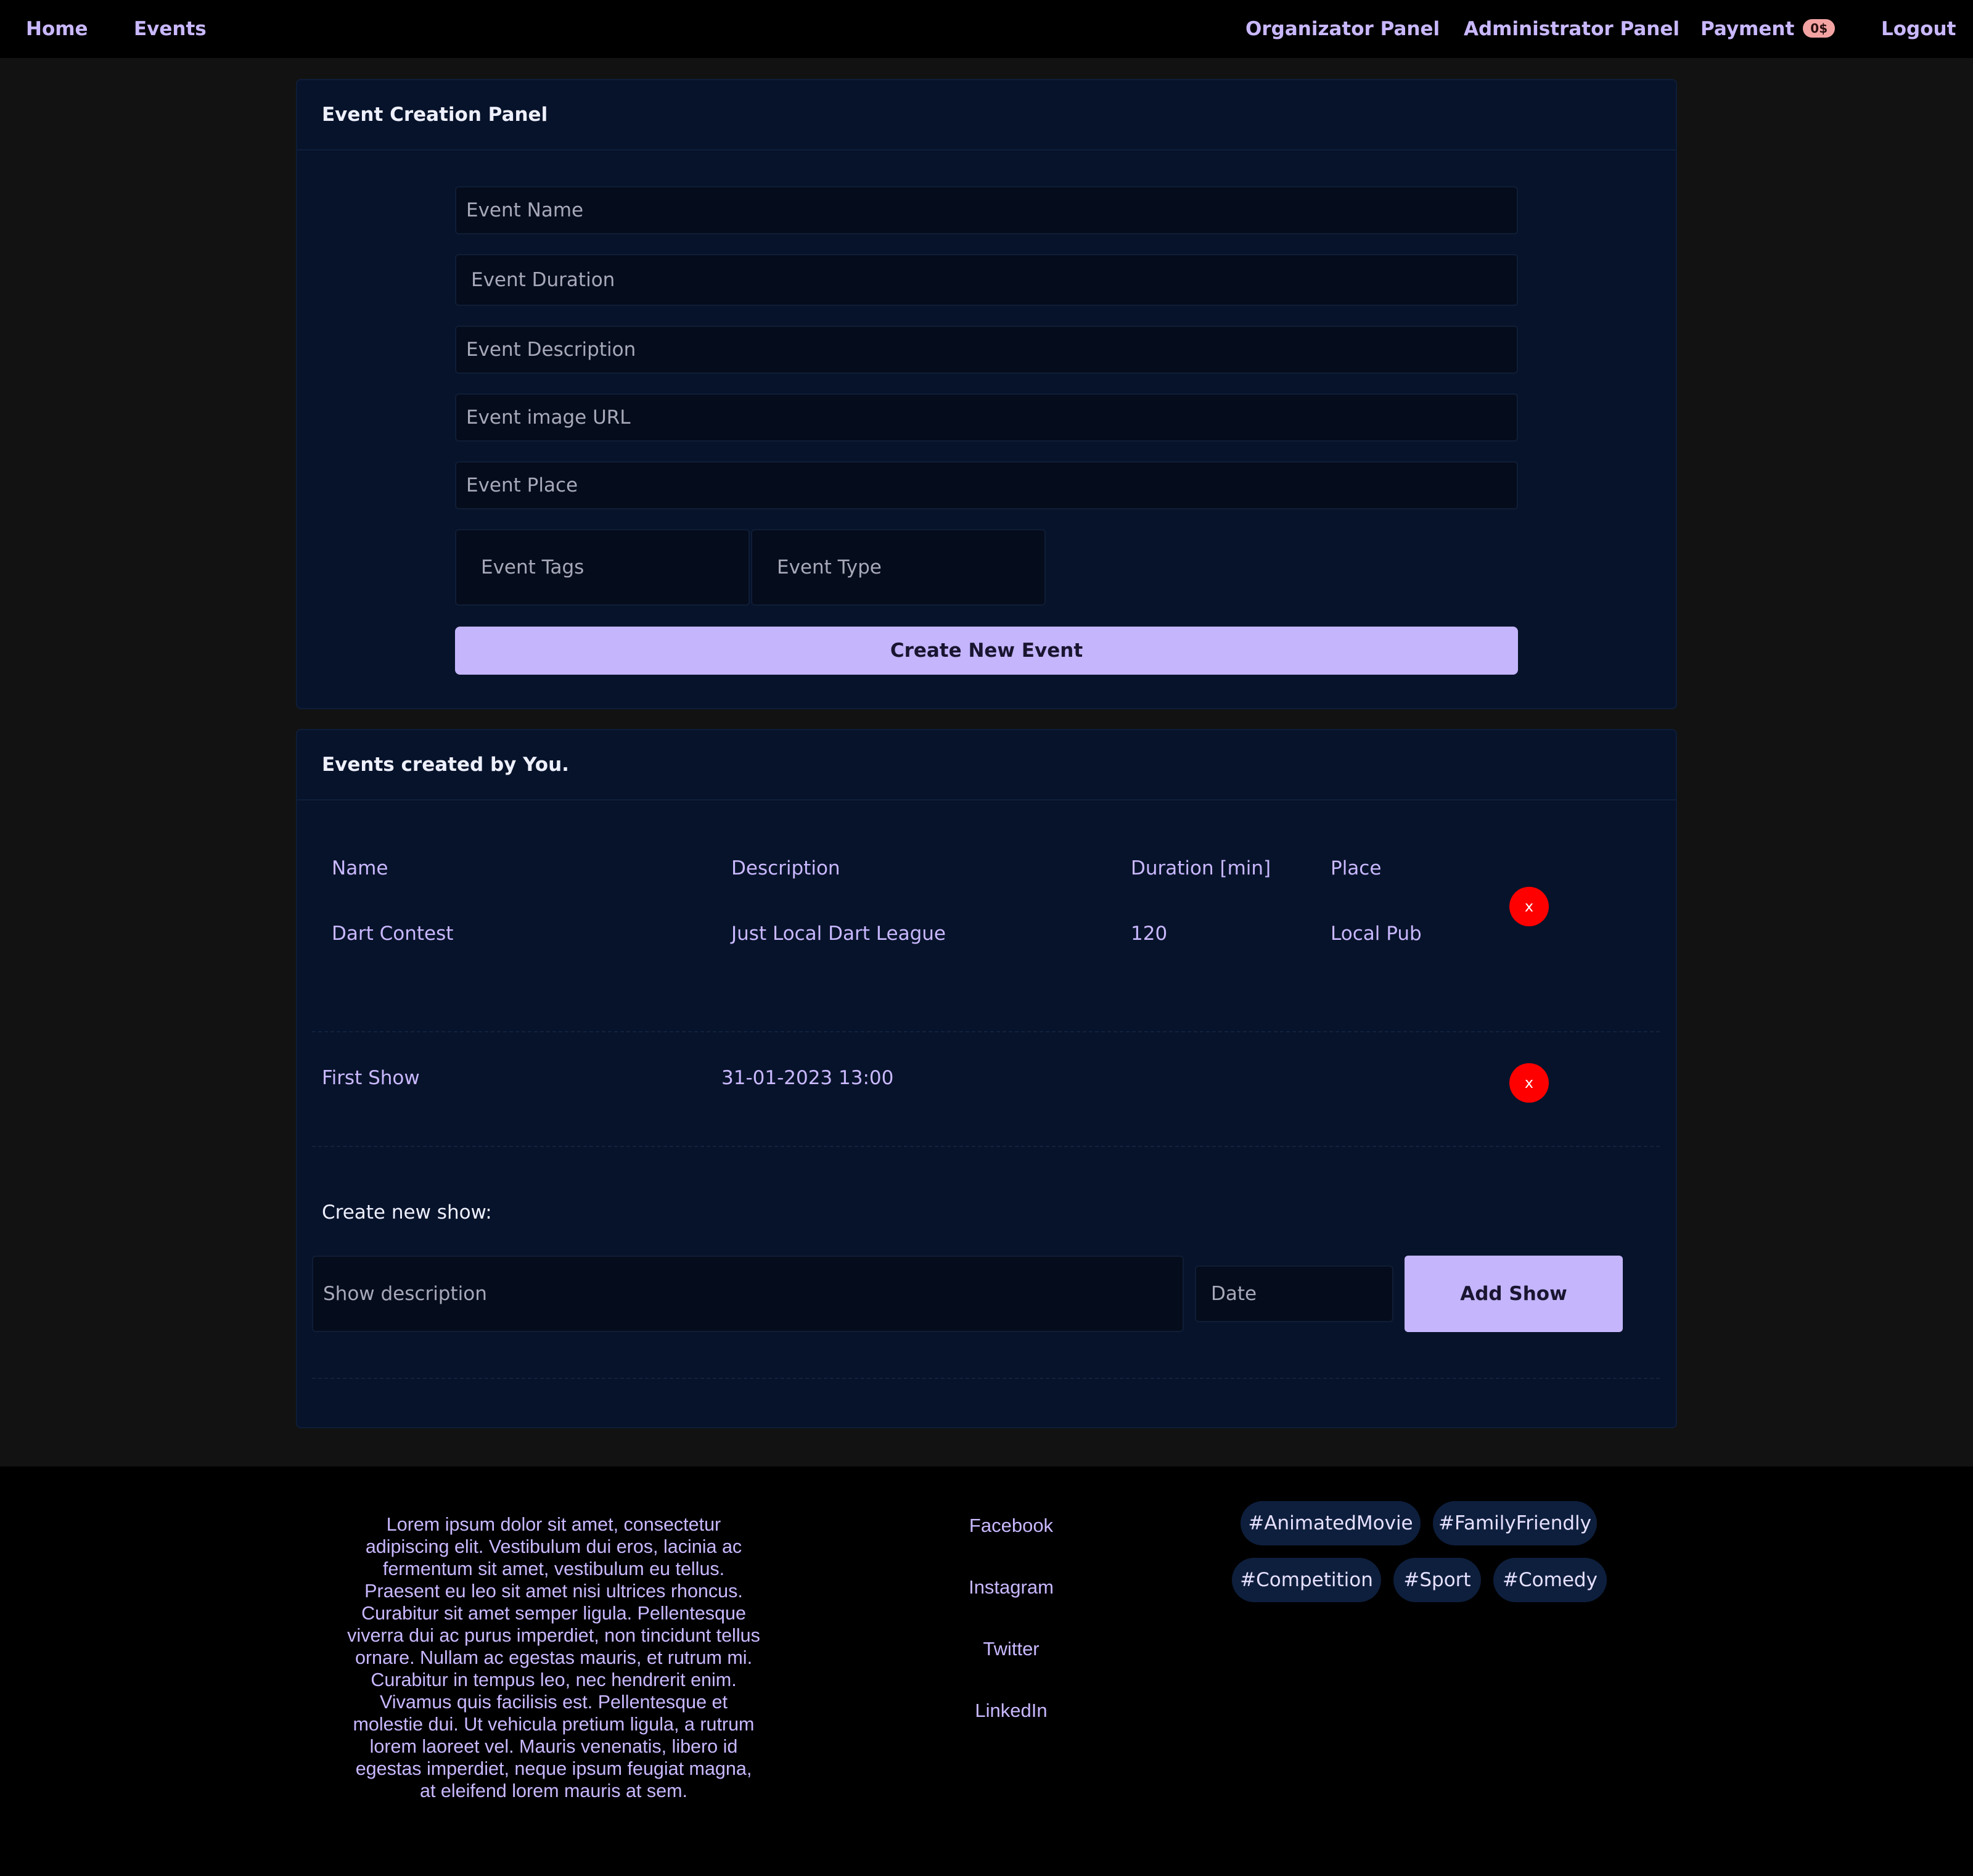 The height and width of the screenshot is (1876, 1973). I want to click on column-header-description: Description, so click(785, 868).